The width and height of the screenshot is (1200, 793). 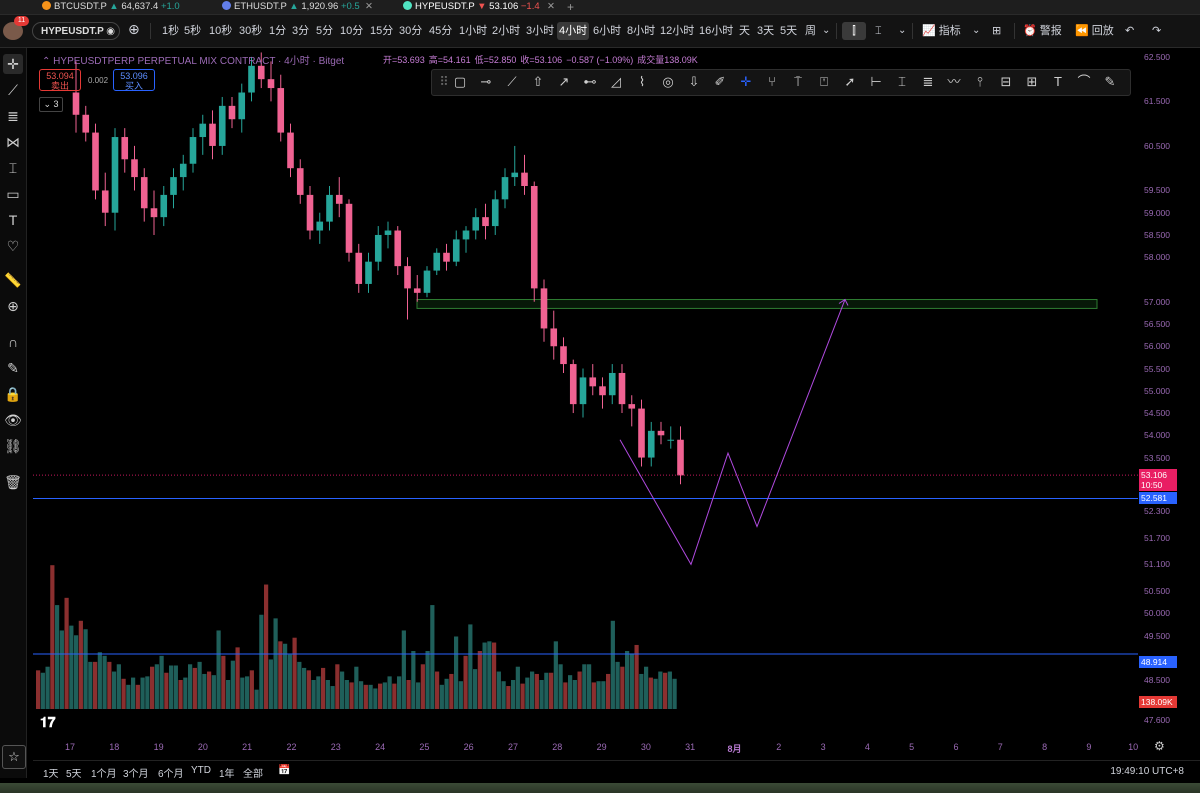 I want to click on link-icon: ⛓, so click(x=13, y=446).